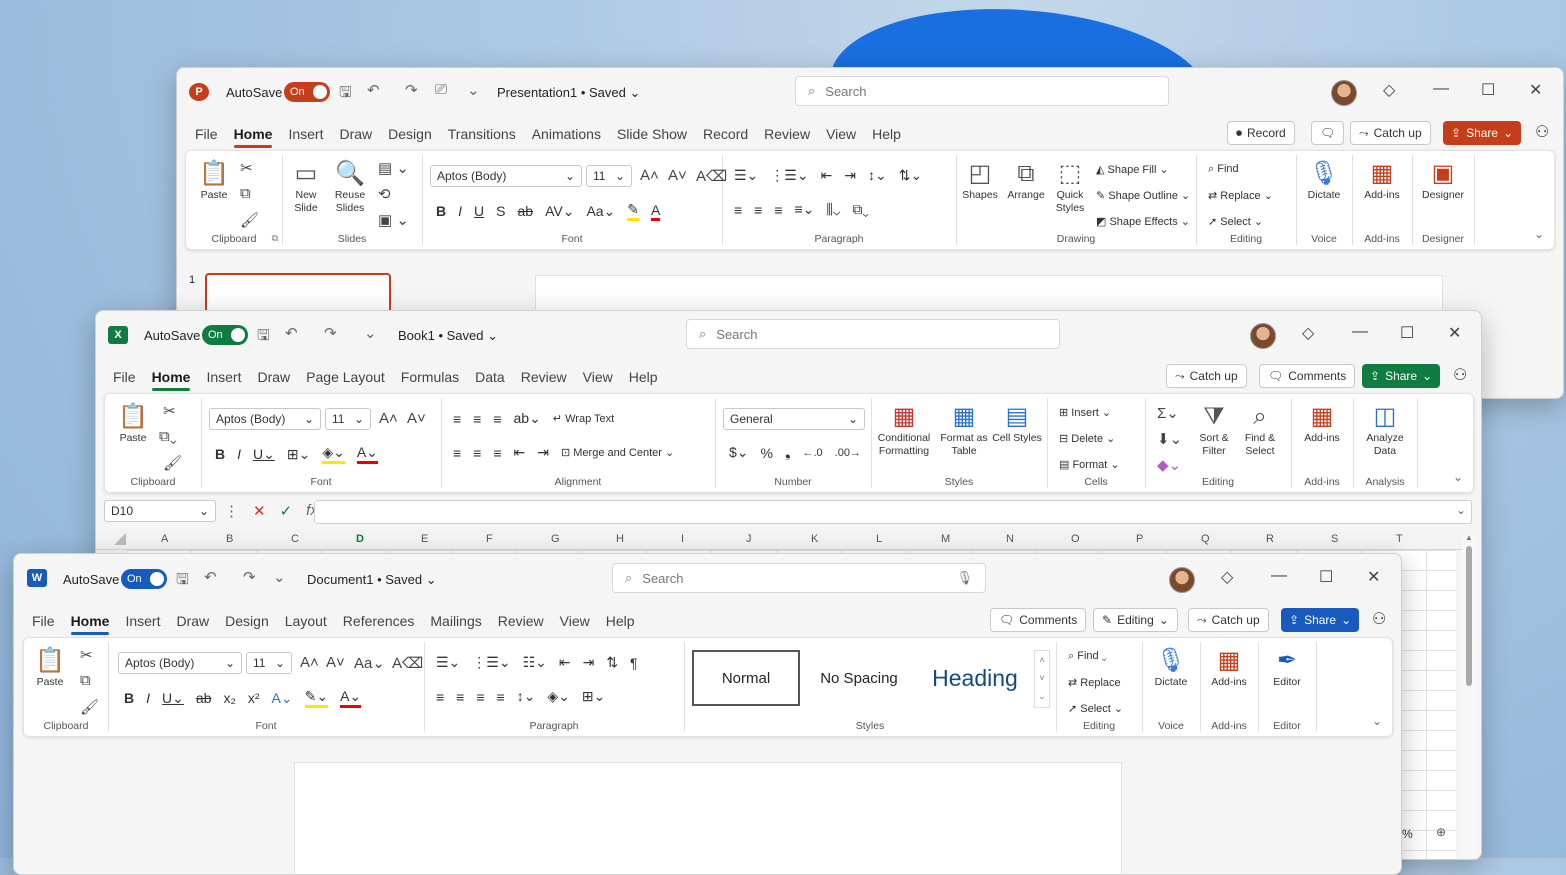 The height and width of the screenshot is (875, 1566). What do you see at coordinates (1010, 539) in the screenshot?
I see `column-header: N` at bounding box center [1010, 539].